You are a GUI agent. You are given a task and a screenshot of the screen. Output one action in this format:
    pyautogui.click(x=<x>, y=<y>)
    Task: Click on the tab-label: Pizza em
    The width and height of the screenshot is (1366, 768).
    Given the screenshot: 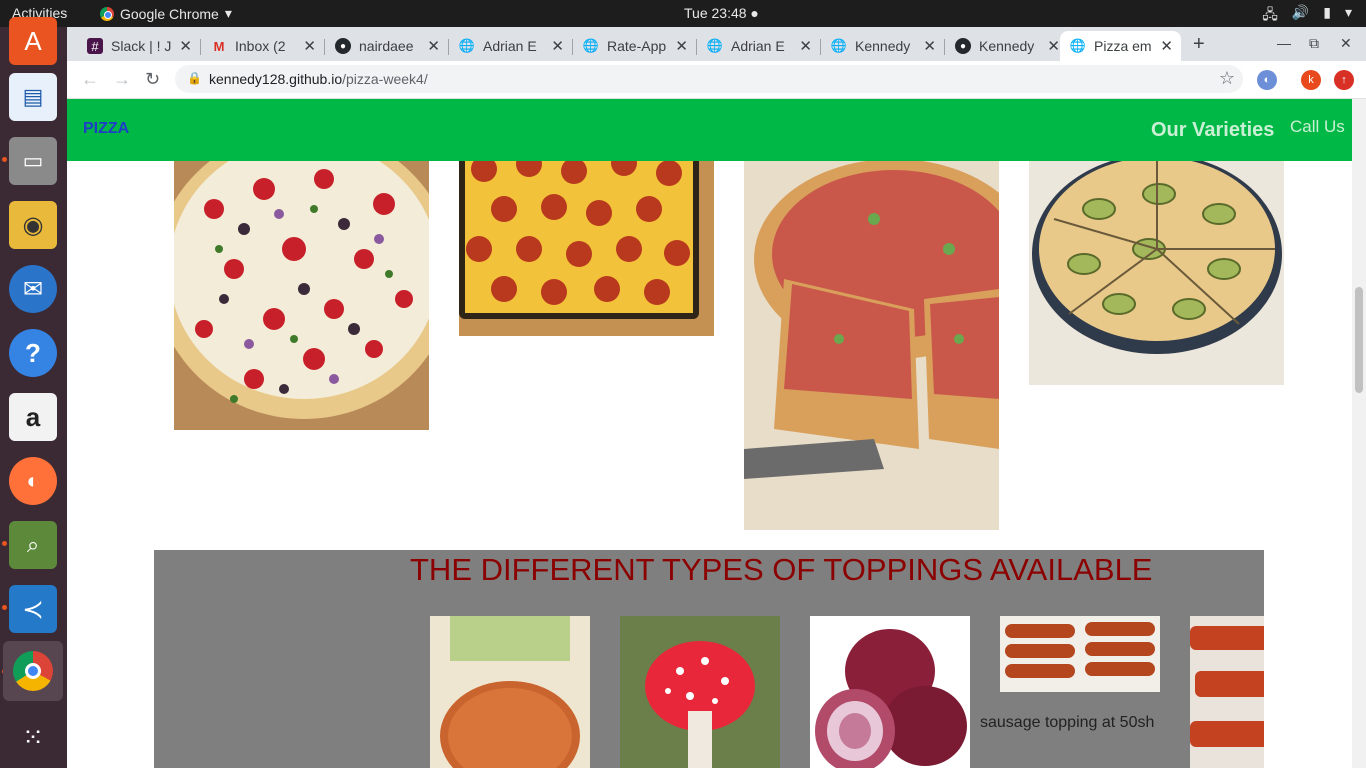 What is the action you would take?
    pyautogui.click(x=1123, y=46)
    